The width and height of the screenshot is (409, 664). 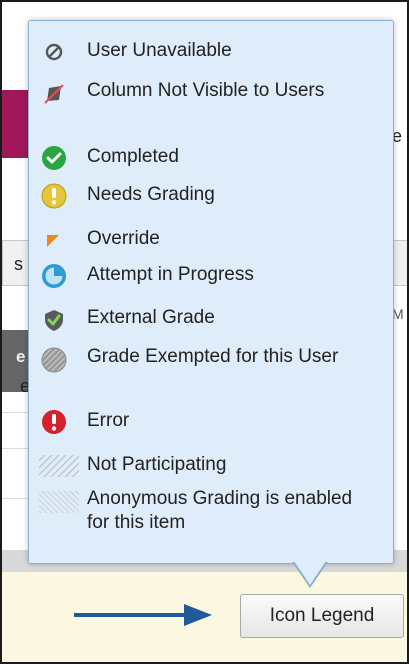 What do you see at coordinates (54, 360) in the screenshot?
I see `grade-exempted-icon` at bounding box center [54, 360].